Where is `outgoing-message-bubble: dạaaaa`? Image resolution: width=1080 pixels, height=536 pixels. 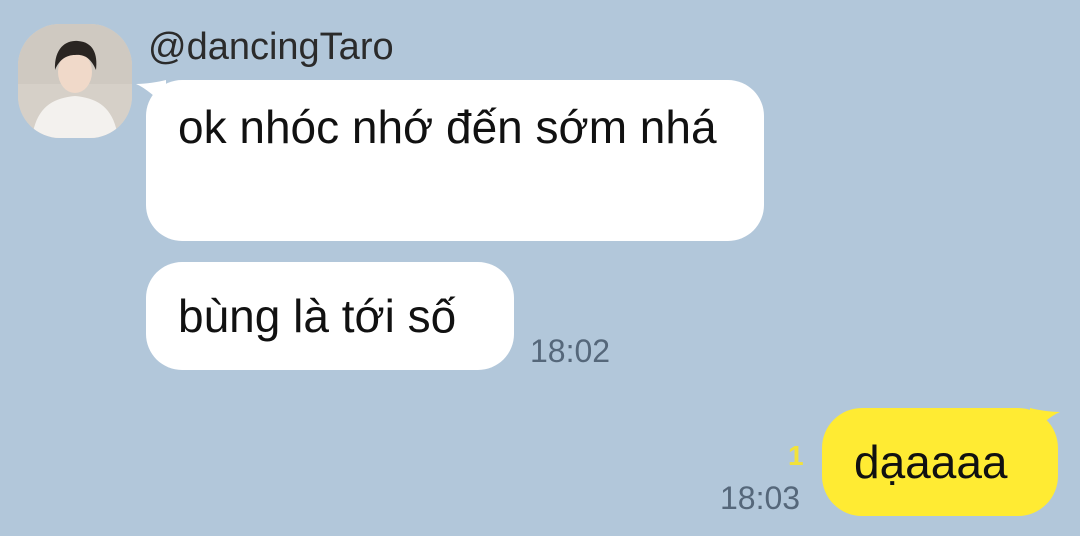 outgoing-message-bubble: dạaaaa is located at coordinates (940, 462).